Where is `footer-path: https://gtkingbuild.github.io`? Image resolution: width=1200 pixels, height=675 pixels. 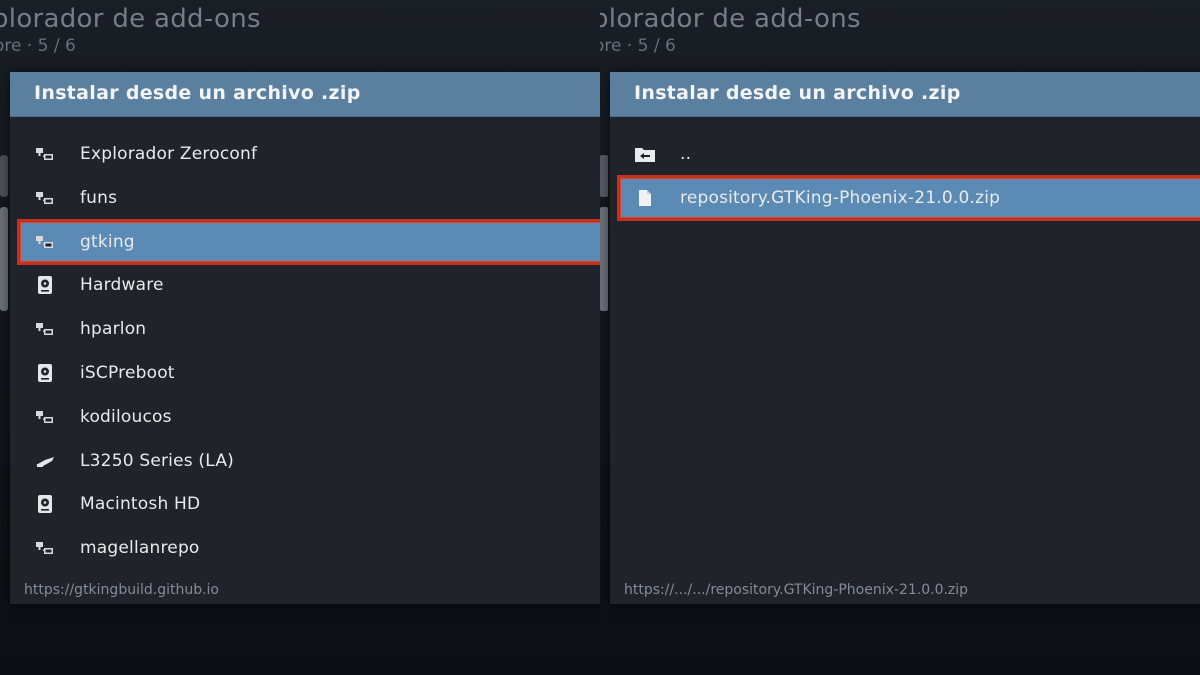 footer-path: https://gtkingbuild.github.io is located at coordinates (121, 590).